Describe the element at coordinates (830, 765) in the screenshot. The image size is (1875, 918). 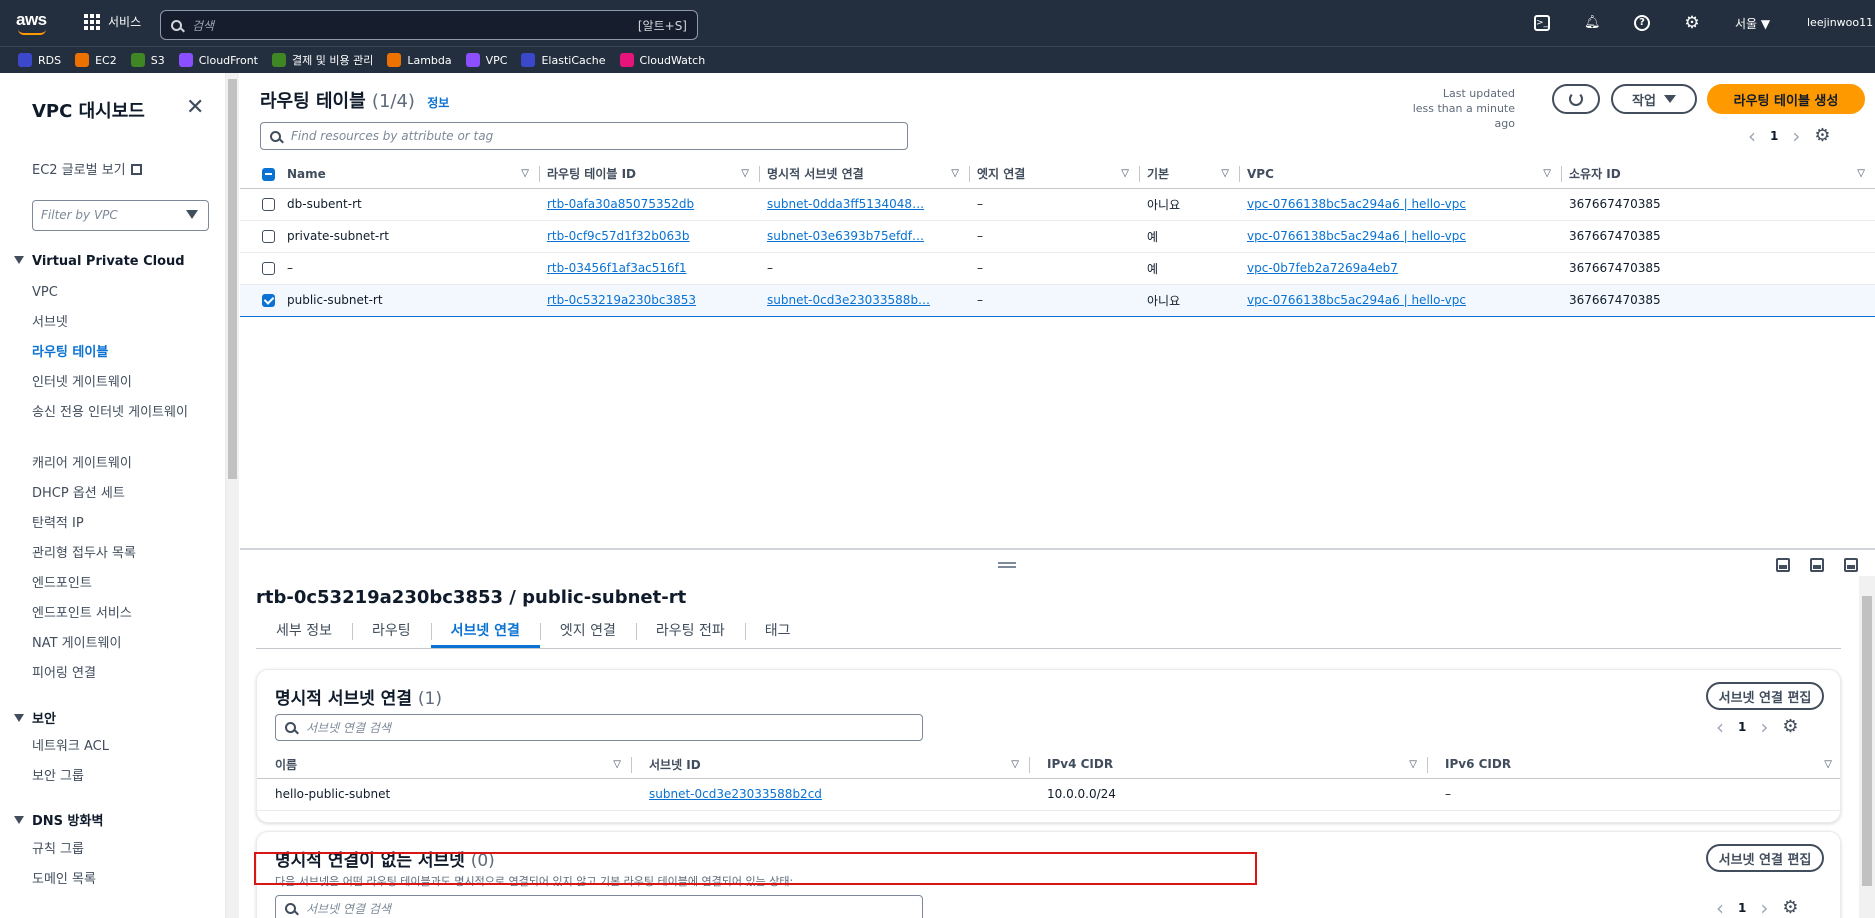
I see `column-subnet-id: 서브넷 ID ▽` at that location.